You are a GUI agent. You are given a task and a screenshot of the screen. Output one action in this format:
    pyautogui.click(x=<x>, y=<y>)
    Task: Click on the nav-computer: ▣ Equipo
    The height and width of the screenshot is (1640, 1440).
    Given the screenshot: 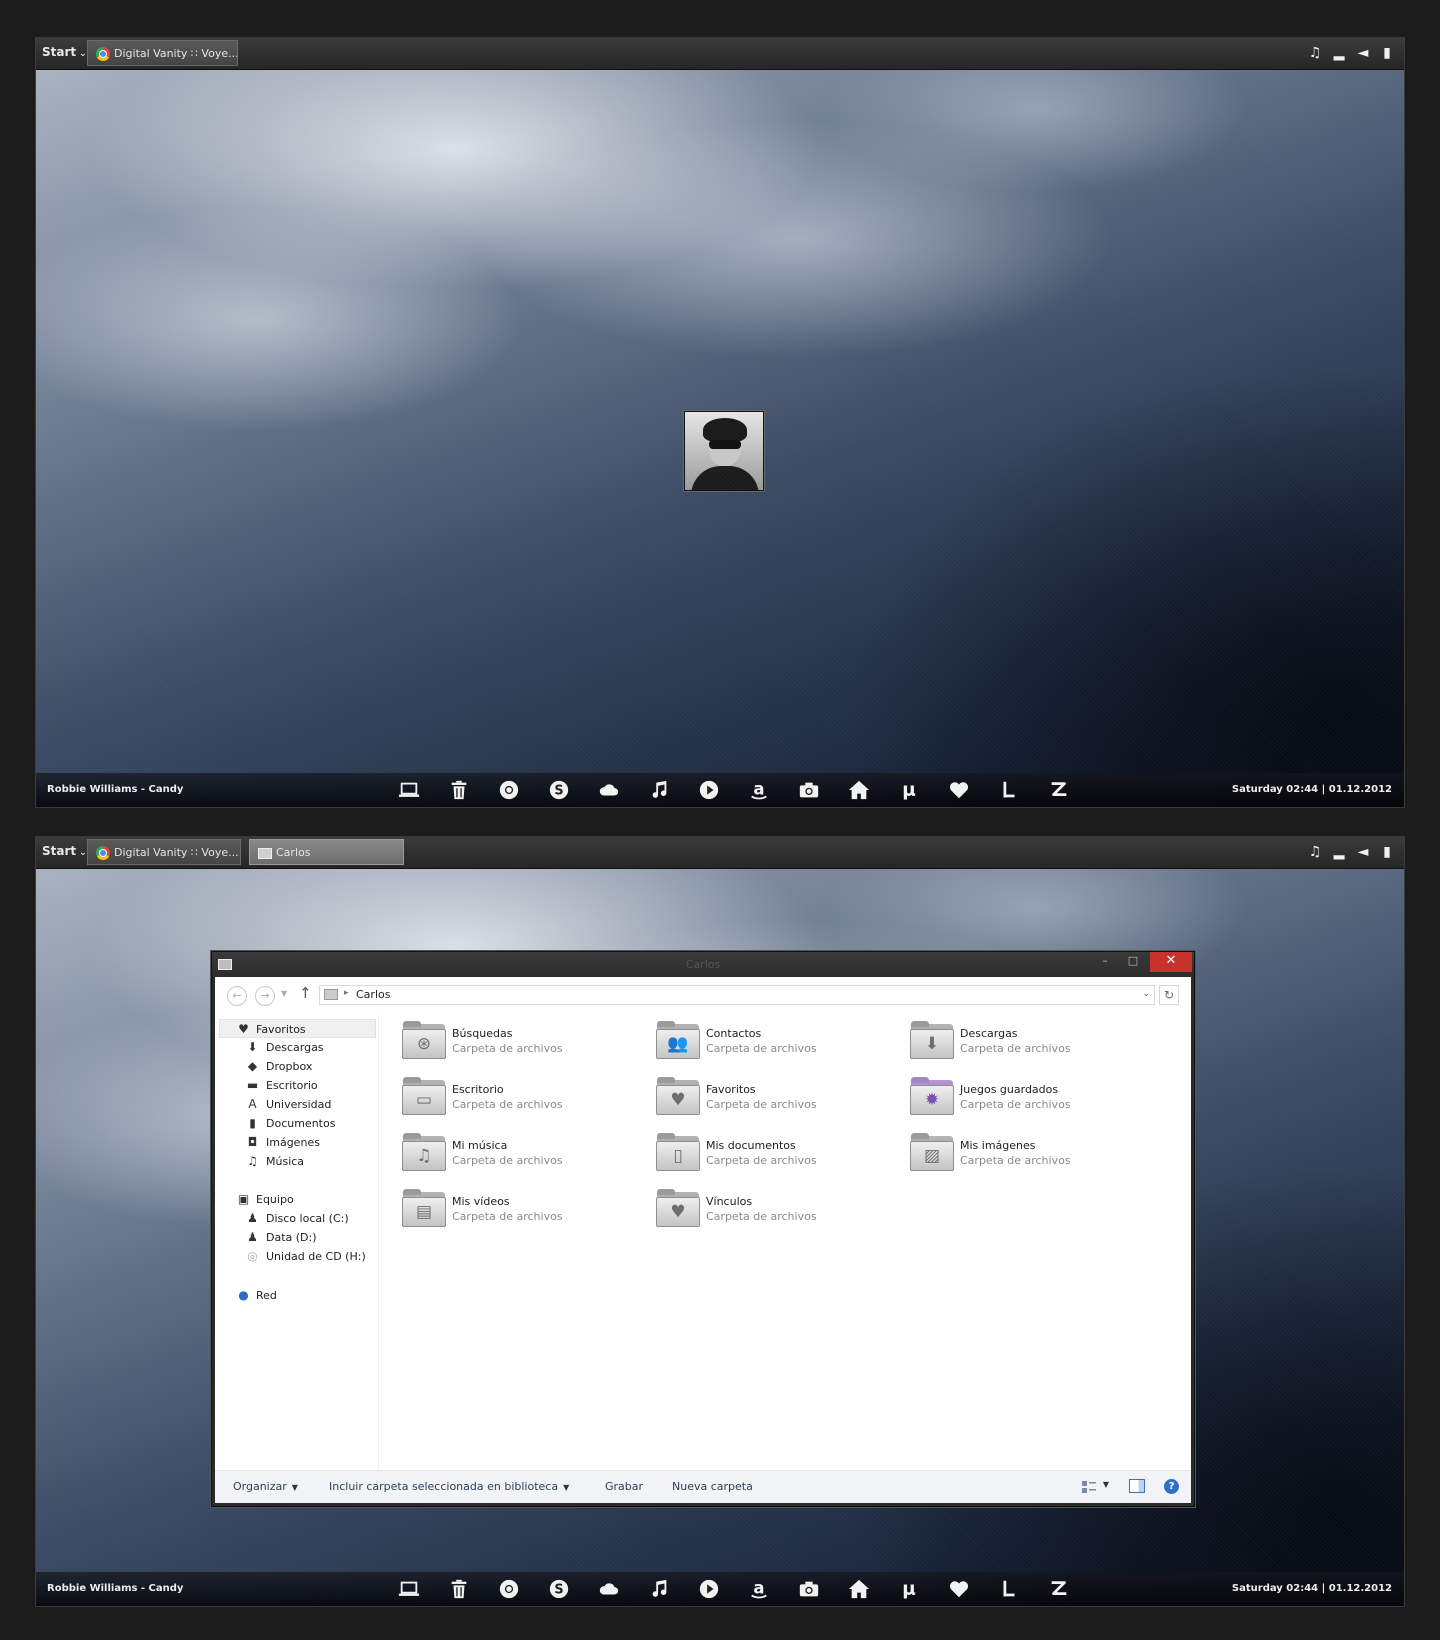 What is the action you would take?
    pyautogui.click(x=295, y=1199)
    